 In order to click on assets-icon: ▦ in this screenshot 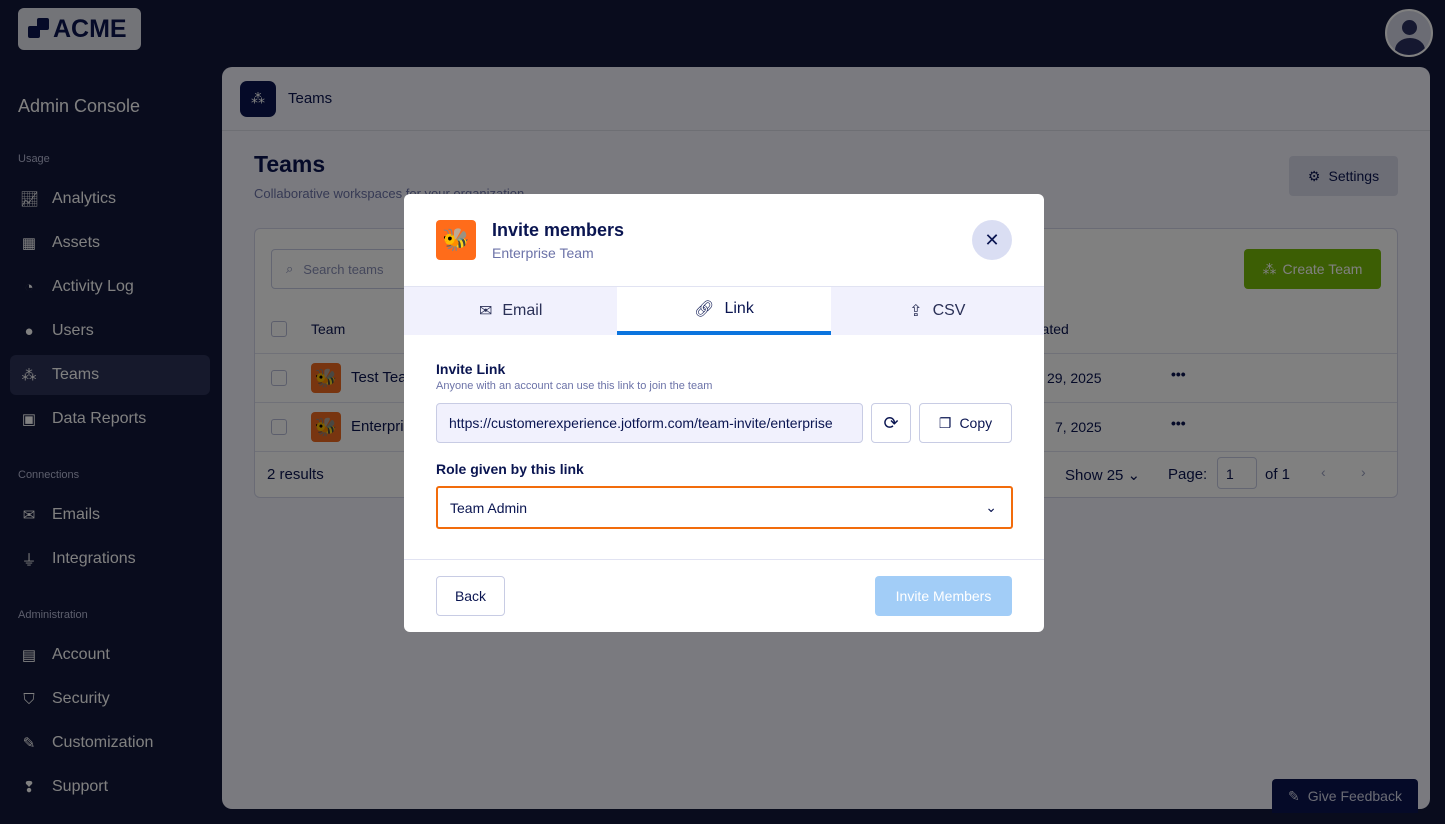, I will do `click(29, 243)`.